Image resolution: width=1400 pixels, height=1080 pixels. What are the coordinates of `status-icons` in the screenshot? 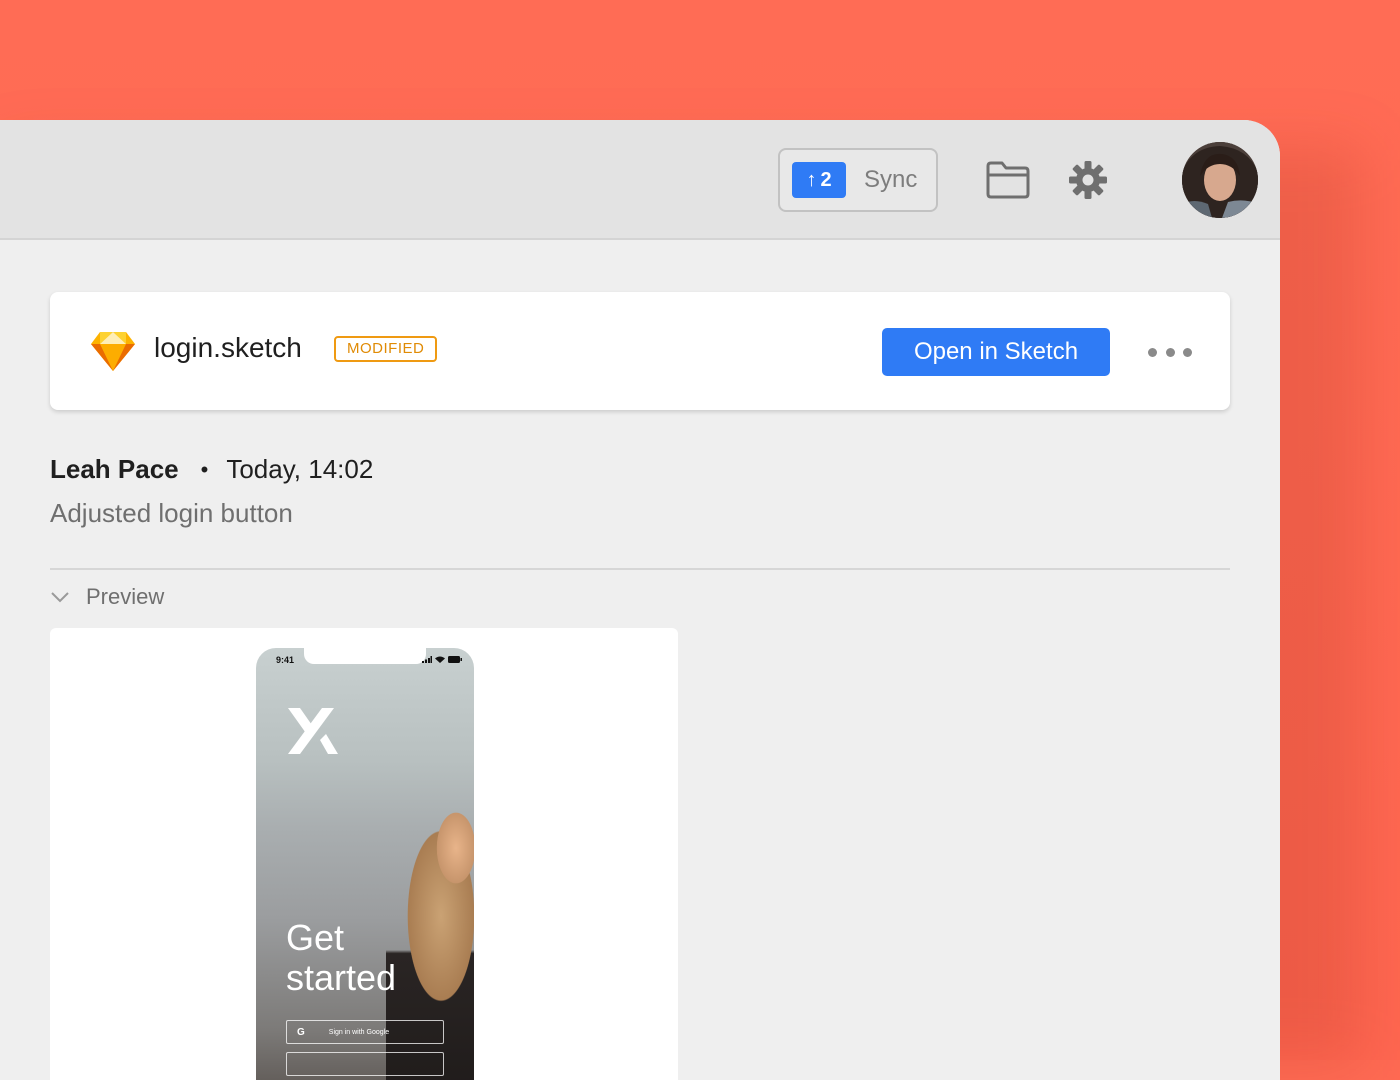 It's located at (442, 659).